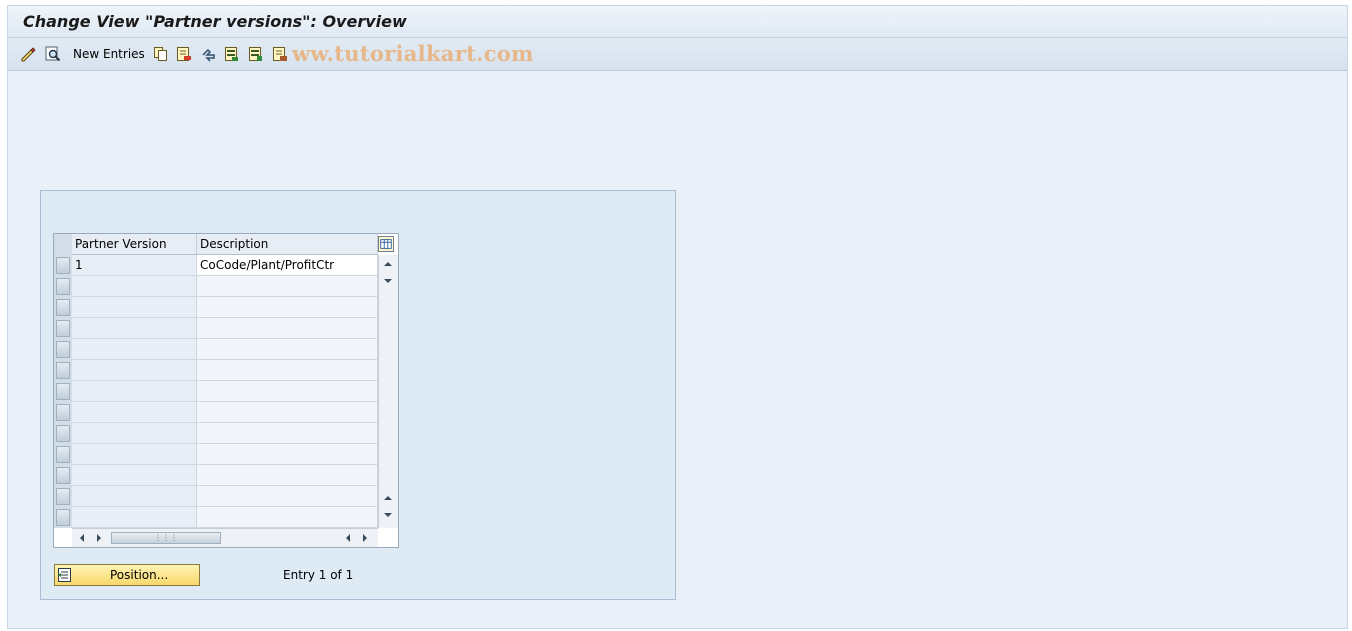  What do you see at coordinates (386, 244) in the screenshot?
I see `table-settings-icon` at bounding box center [386, 244].